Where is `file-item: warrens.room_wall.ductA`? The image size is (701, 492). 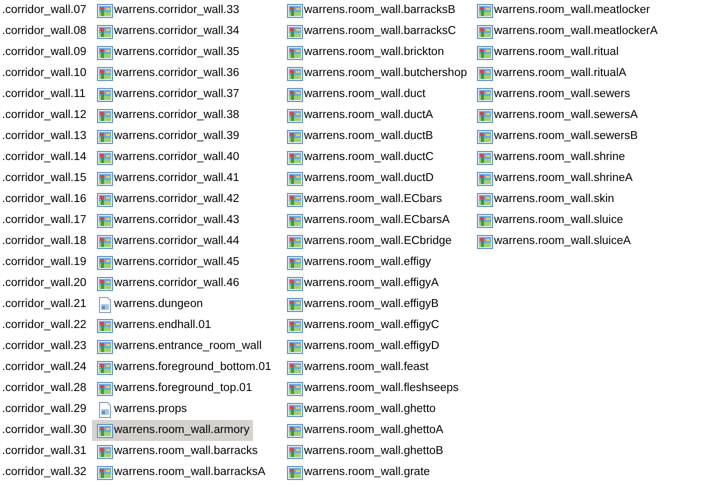
file-item: warrens.room_wall.ductA is located at coordinates (360, 115).